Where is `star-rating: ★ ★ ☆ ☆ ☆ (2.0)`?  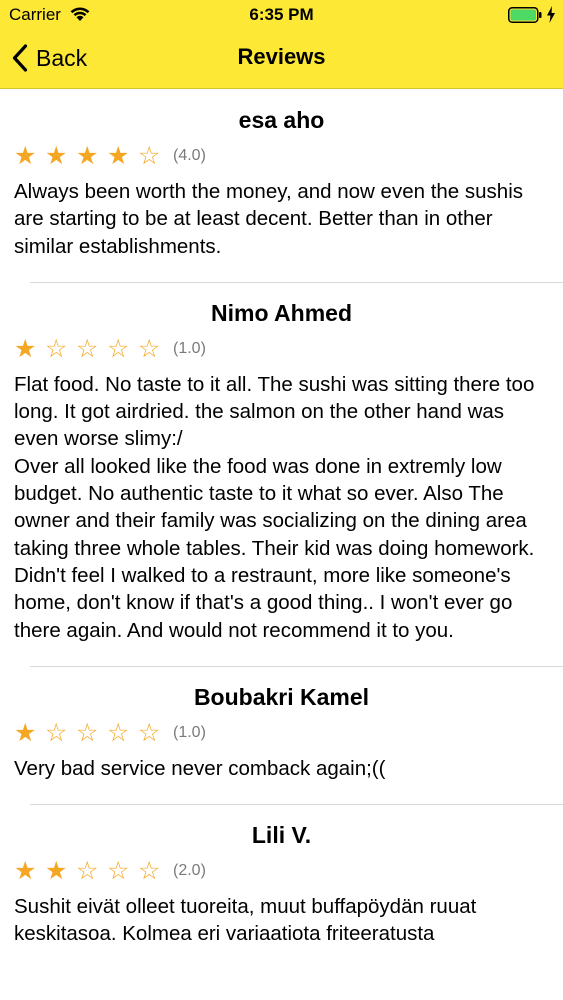
star-rating: ★ ★ ☆ ☆ ☆ (2.0) is located at coordinates (281, 871).